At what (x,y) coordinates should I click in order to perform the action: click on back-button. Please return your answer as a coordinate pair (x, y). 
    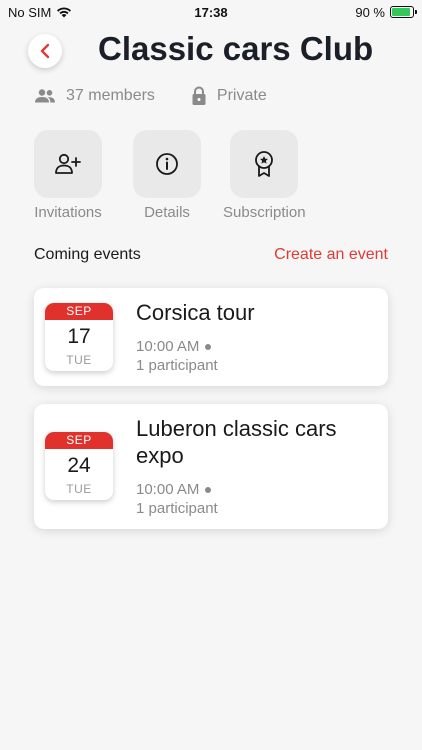
    Looking at the image, I should click on (45, 51).